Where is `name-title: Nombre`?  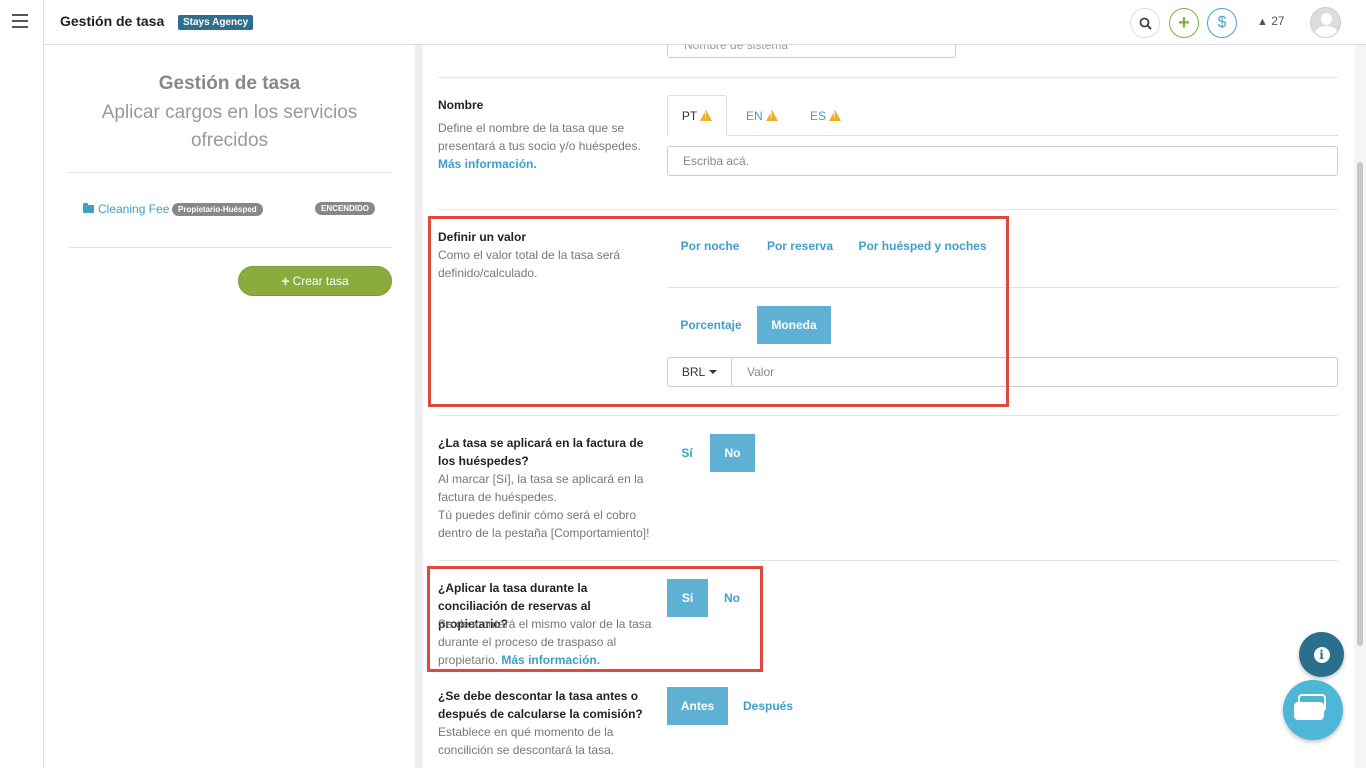 name-title: Nombre is located at coordinates (461, 105).